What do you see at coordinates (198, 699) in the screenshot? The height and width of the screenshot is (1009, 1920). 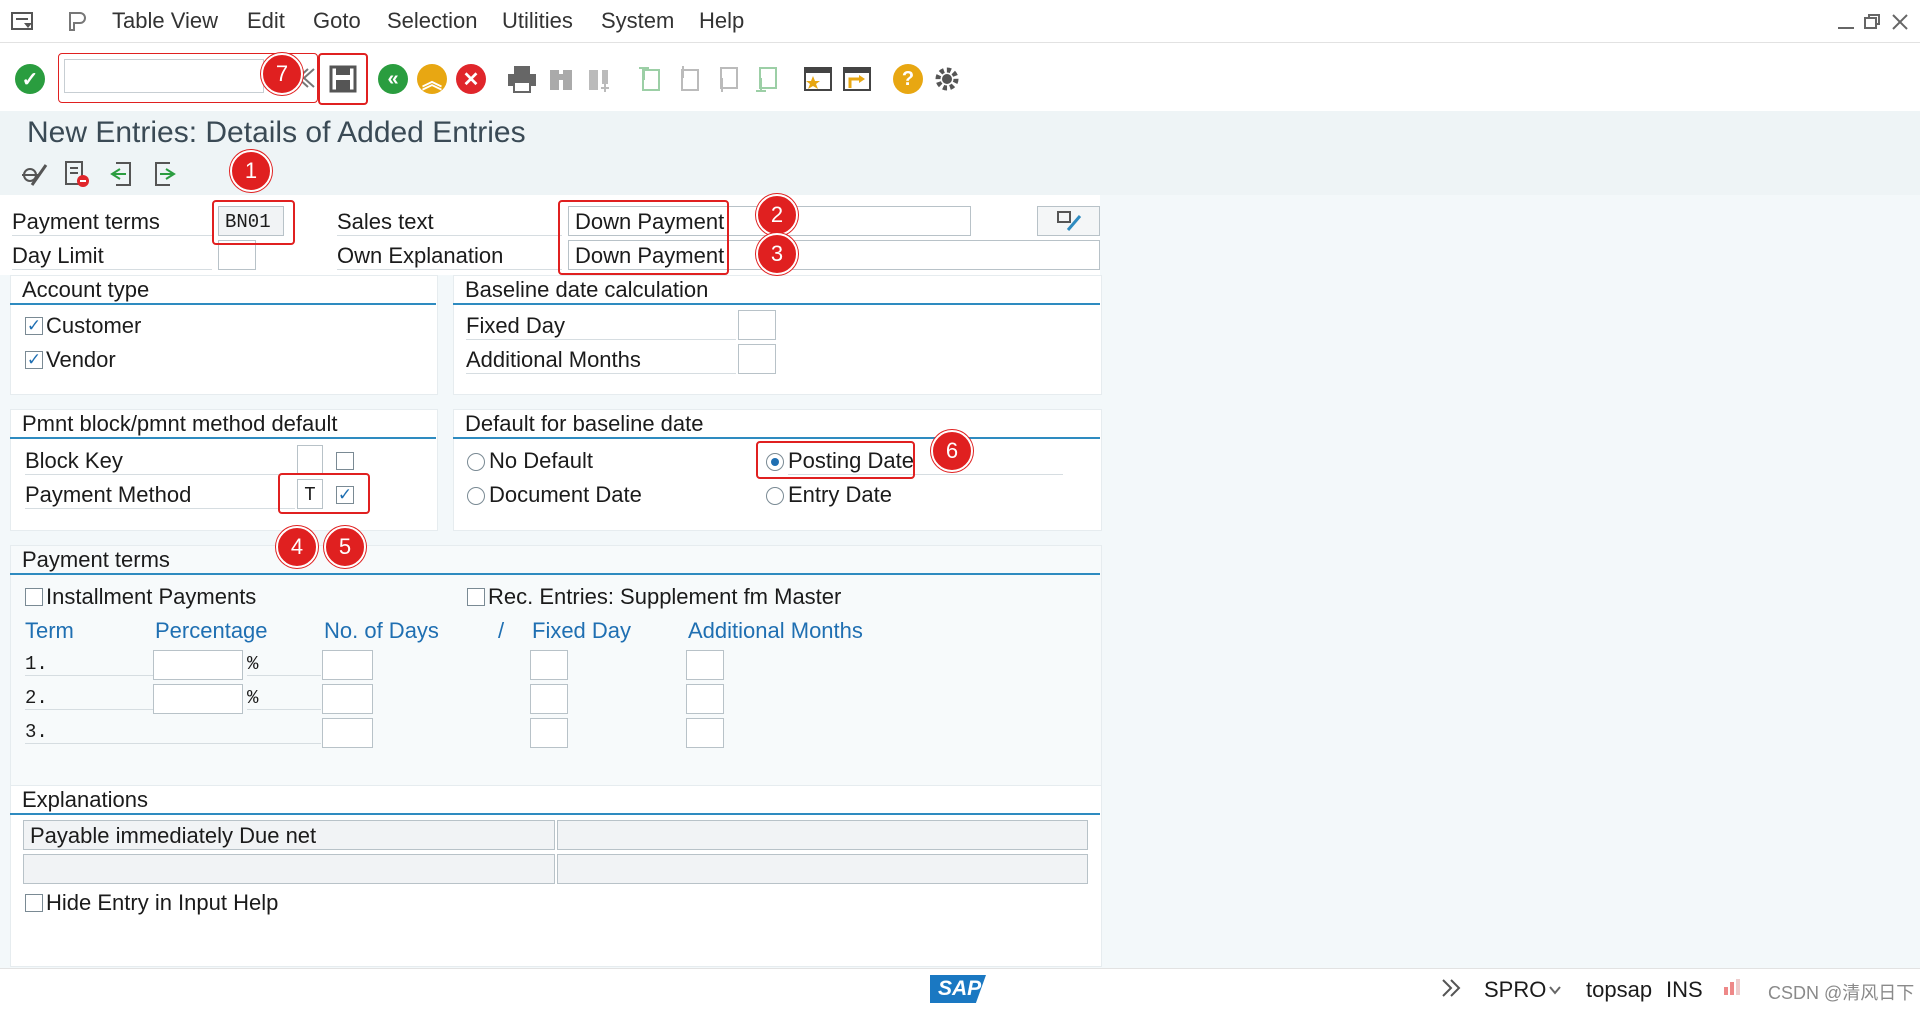 I see `term-row-2-percentage` at bounding box center [198, 699].